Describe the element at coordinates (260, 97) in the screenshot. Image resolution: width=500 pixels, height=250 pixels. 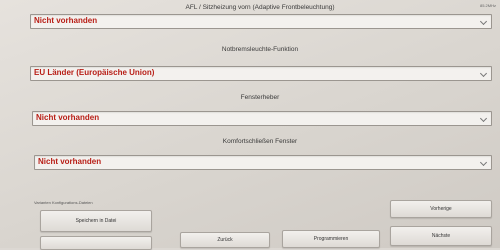
I see `field-label-fensterheber: Fensterheber` at that location.